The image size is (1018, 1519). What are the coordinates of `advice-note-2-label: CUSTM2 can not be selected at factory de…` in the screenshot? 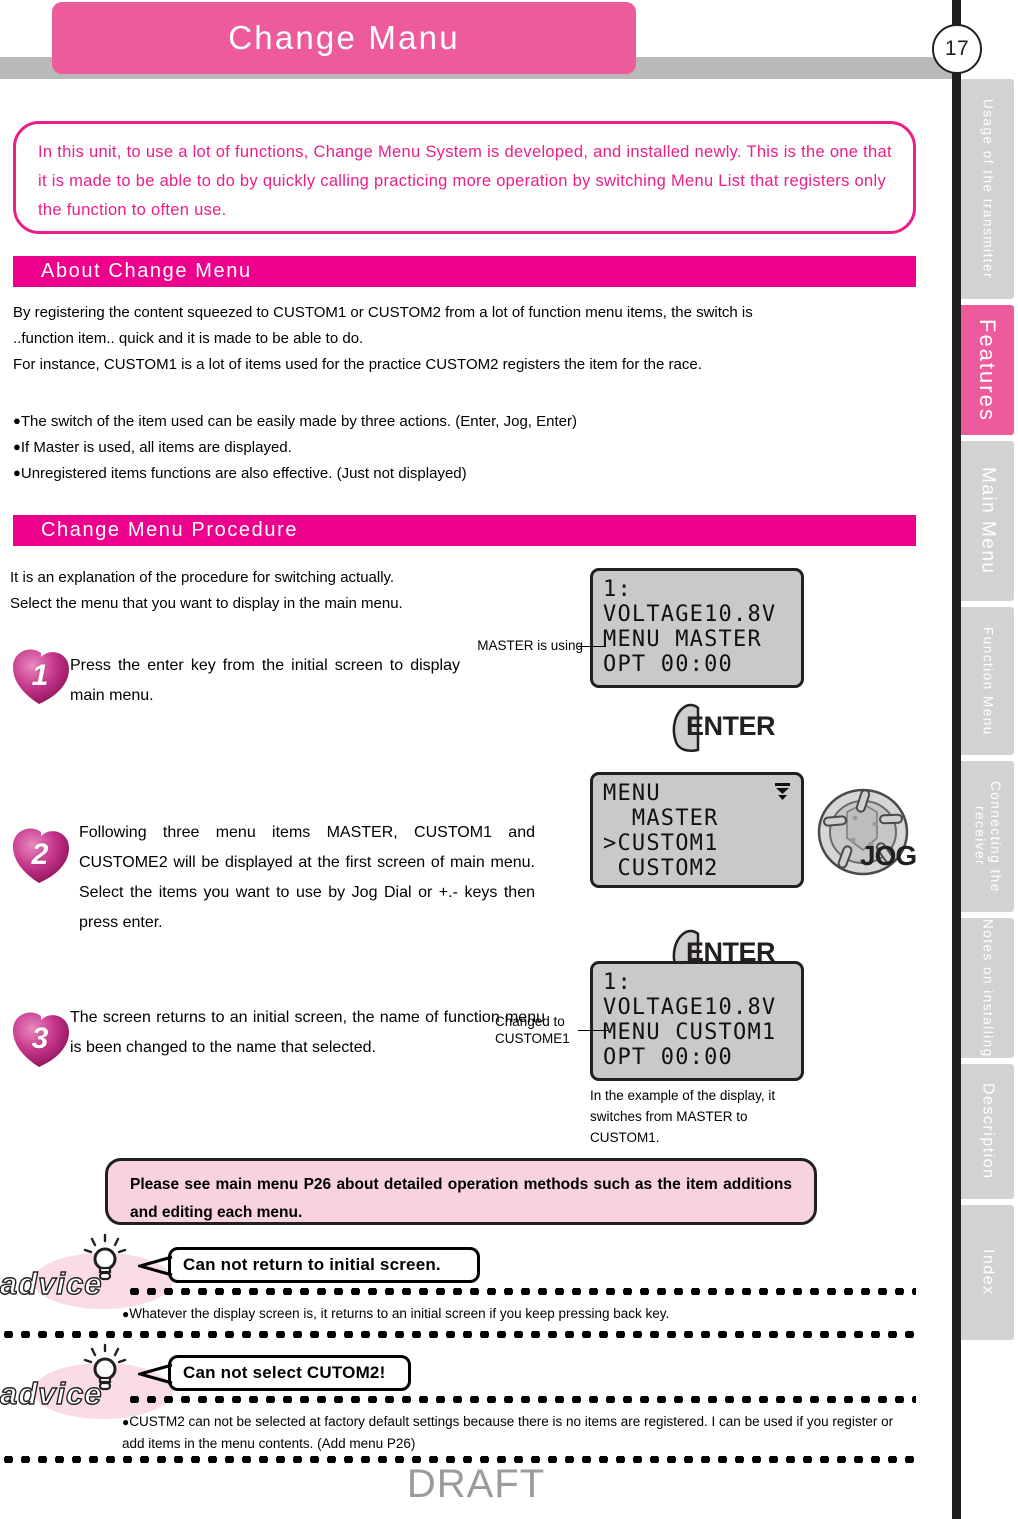 It's located at (508, 1432).